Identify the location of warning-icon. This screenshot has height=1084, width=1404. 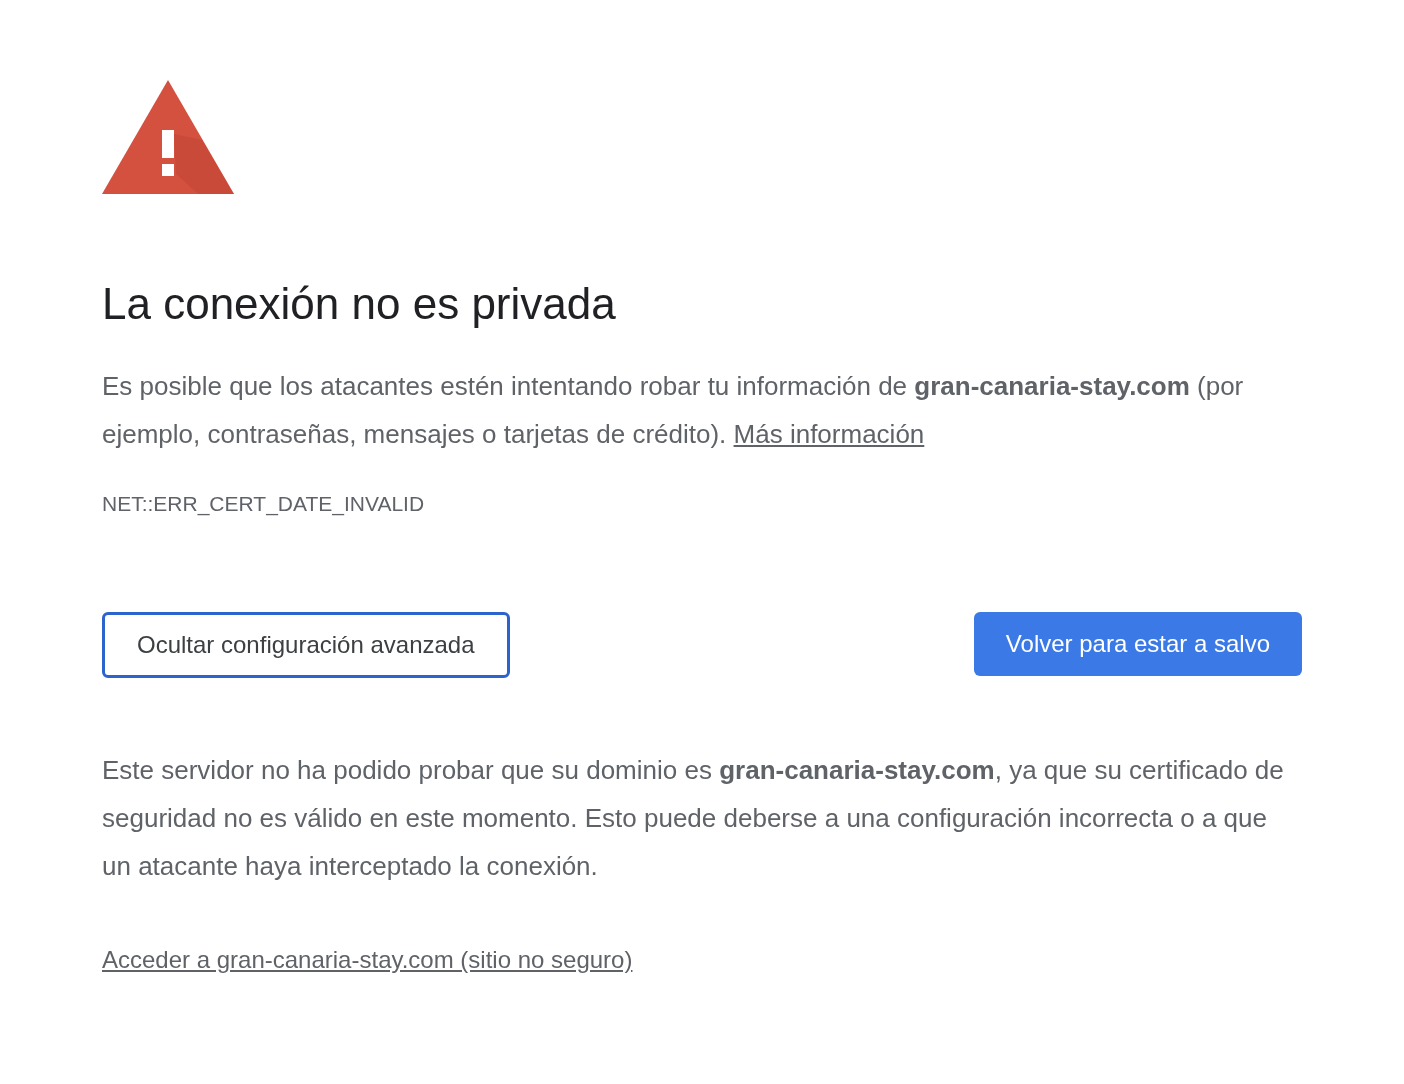
(168, 137).